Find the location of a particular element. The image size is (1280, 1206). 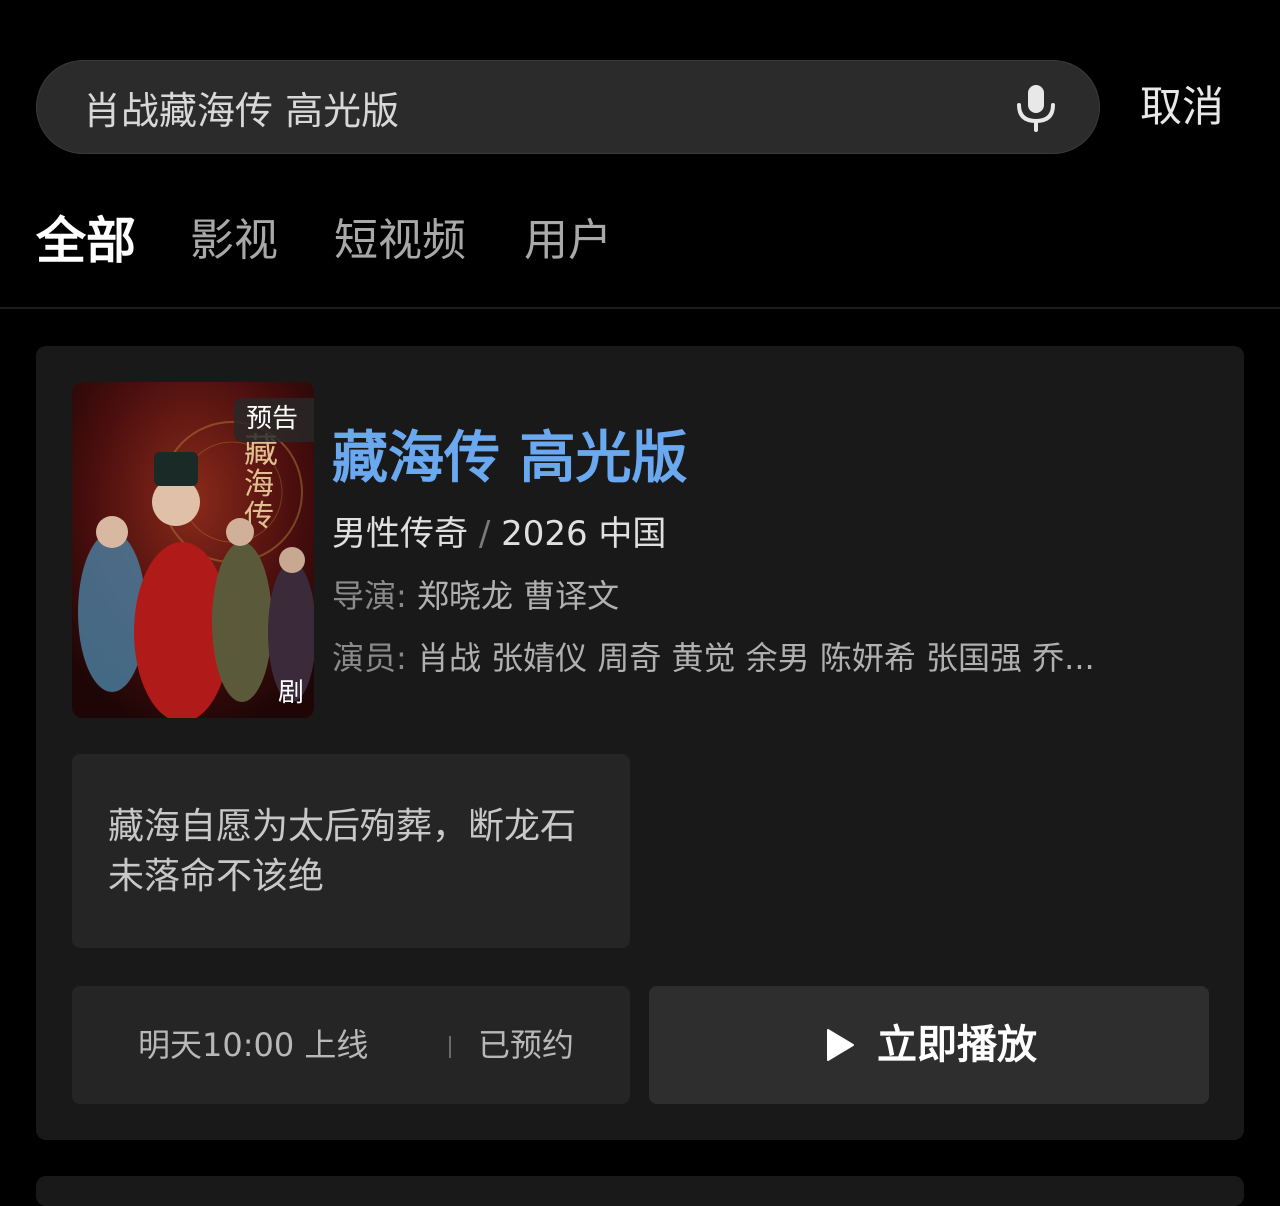

search-input is located at coordinates (523, 107).